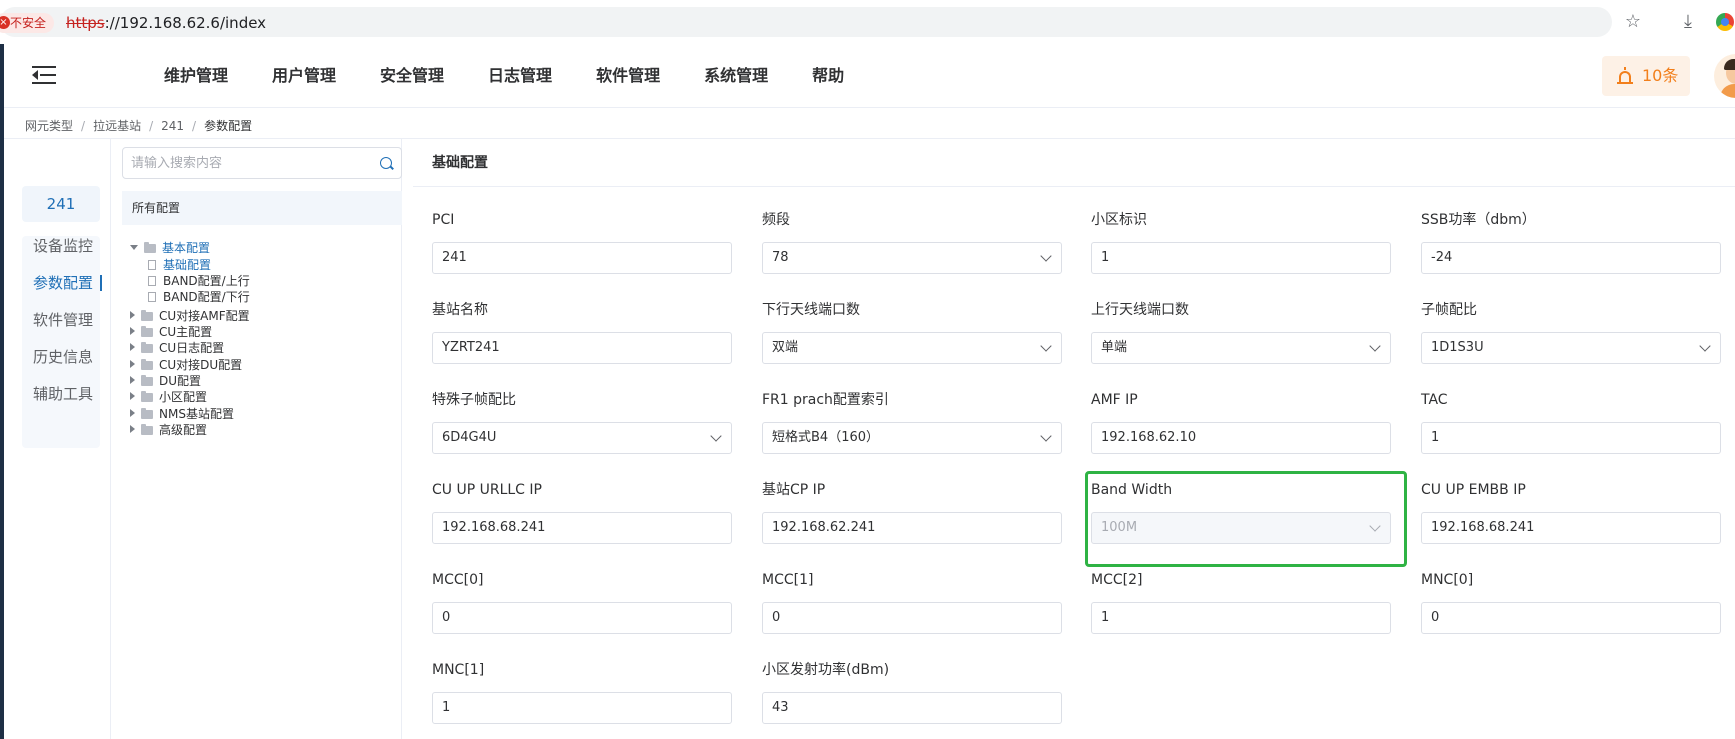 Image resolution: width=1735 pixels, height=739 pixels. Describe the element at coordinates (1132, 490) in the screenshot. I see `field-label: Band Width` at that location.